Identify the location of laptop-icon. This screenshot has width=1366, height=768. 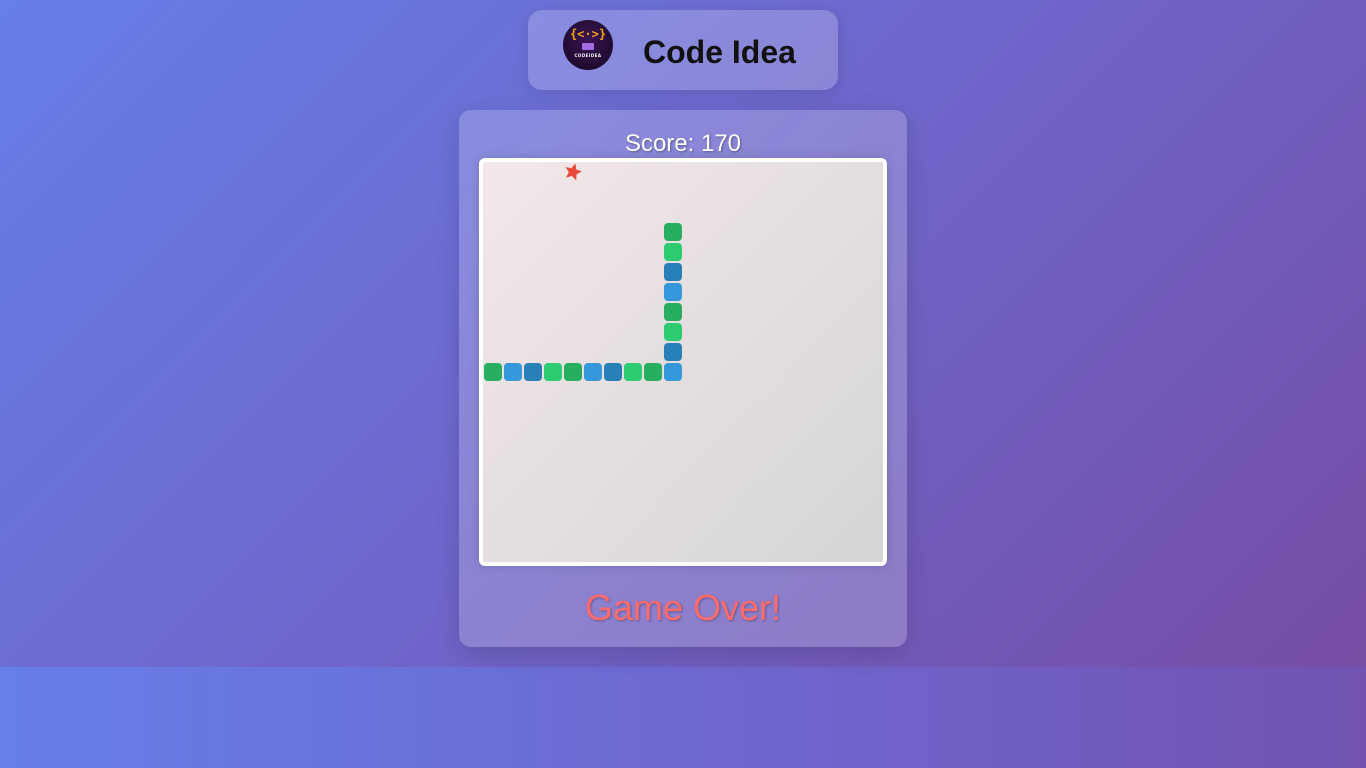
(588, 46).